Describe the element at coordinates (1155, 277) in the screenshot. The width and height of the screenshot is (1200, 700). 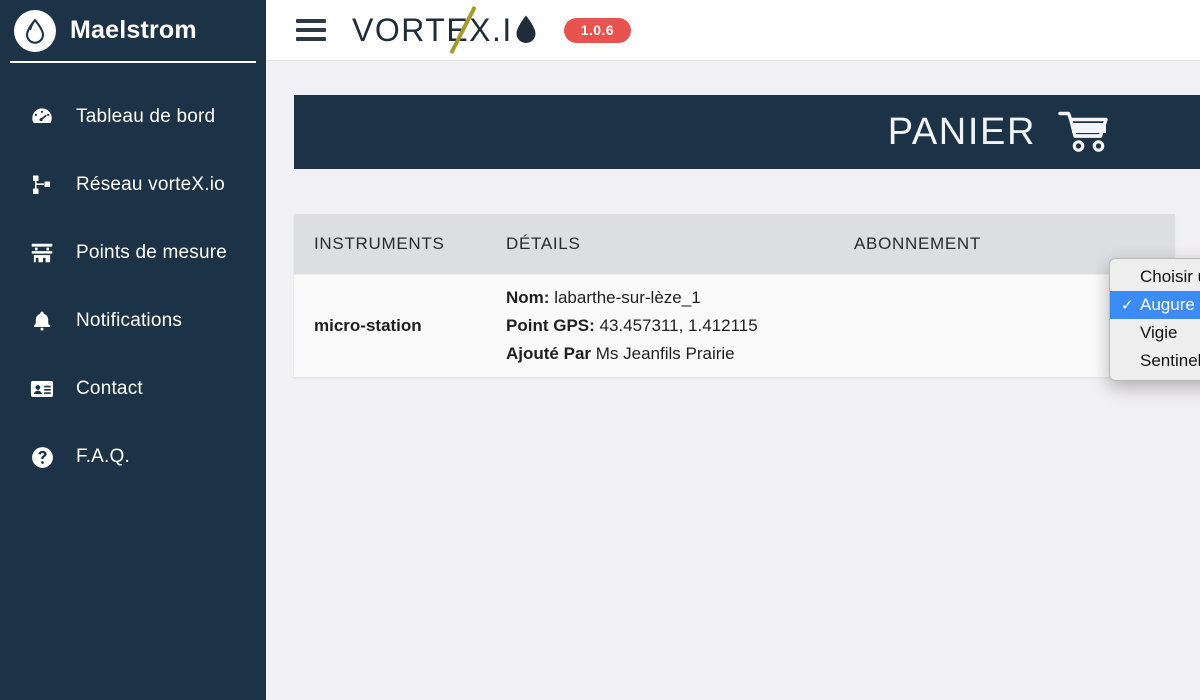
I see `dropdown-option-choisir-un-plan: Choisir un plan` at that location.